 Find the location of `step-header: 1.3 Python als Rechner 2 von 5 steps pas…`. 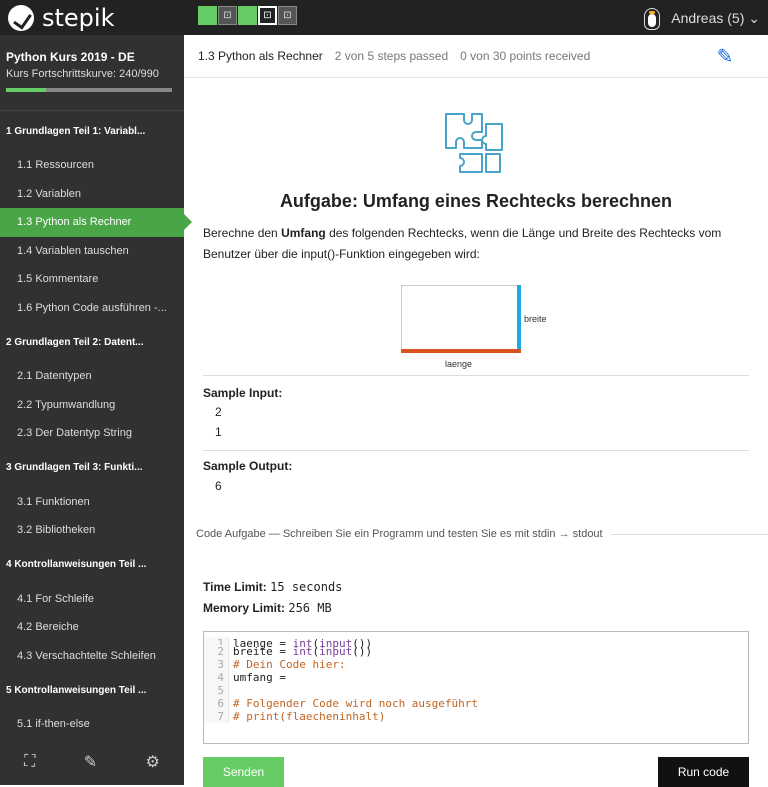

step-header: 1.3 Python als Rechner 2 von 5 steps pas… is located at coordinates (476, 56).